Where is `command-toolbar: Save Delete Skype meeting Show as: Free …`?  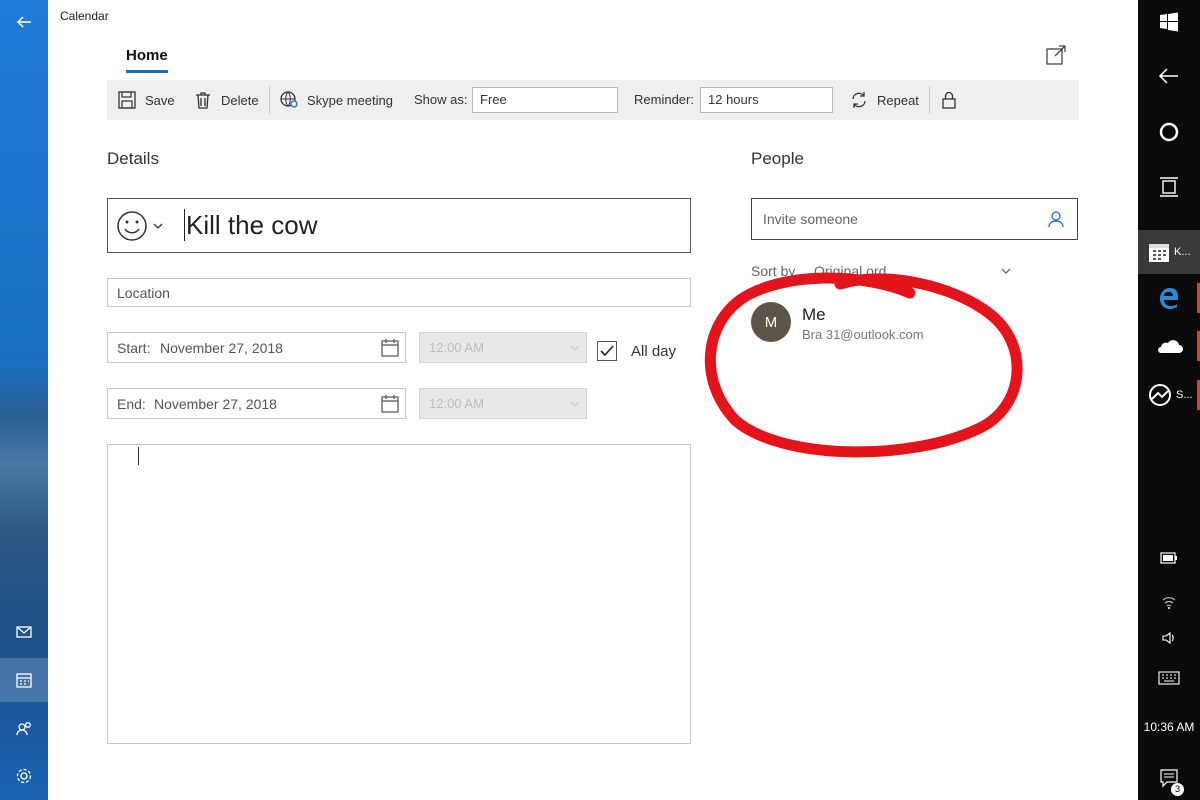 command-toolbar: Save Delete Skype meeting Show as: Free … is located at coordinates (593, 100).